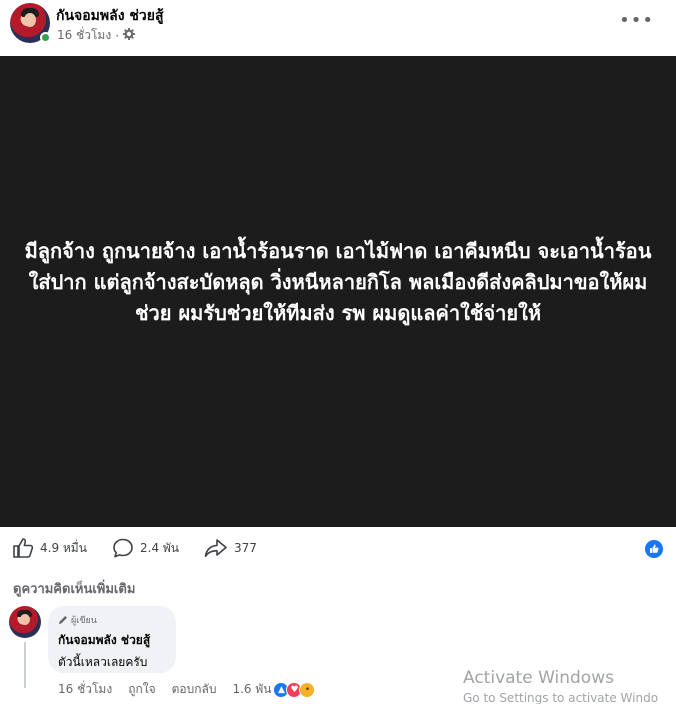 The width and height of the screenshot is (676, 704). I want to click on like-button: 4.9 หมื่น, so click(49, 548).